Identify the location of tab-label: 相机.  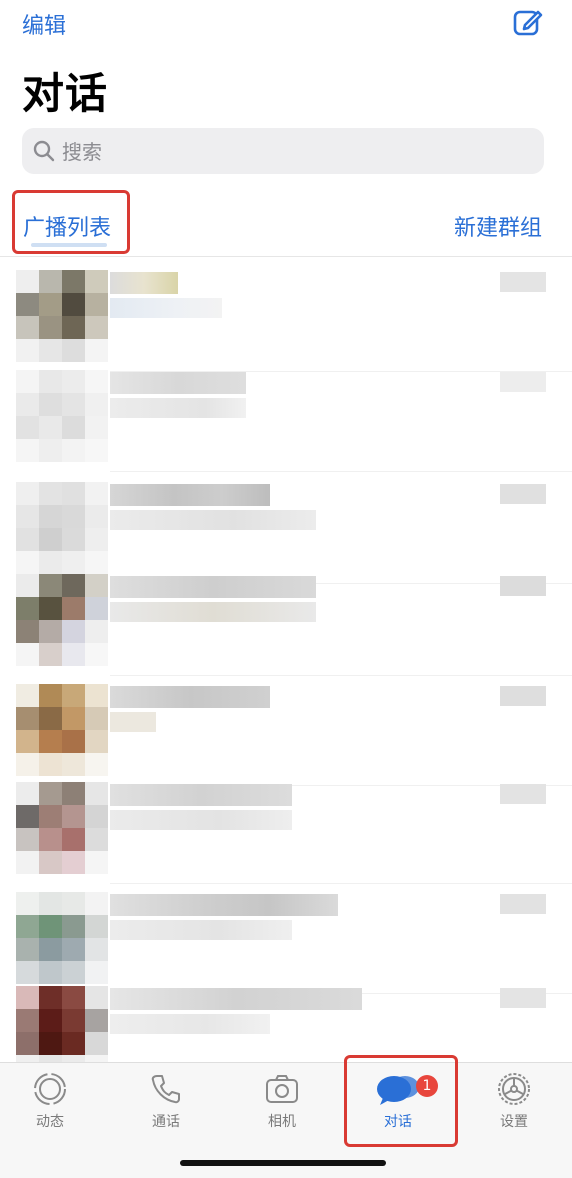
(282, 1122).